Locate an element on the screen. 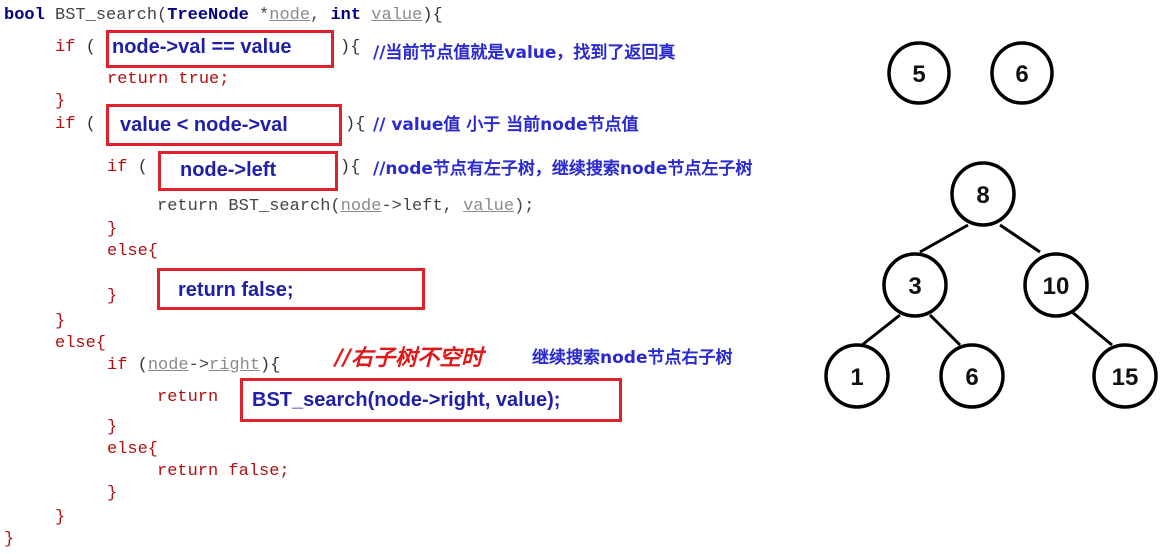  node-label: 1 is located at coordinates (856, 377).